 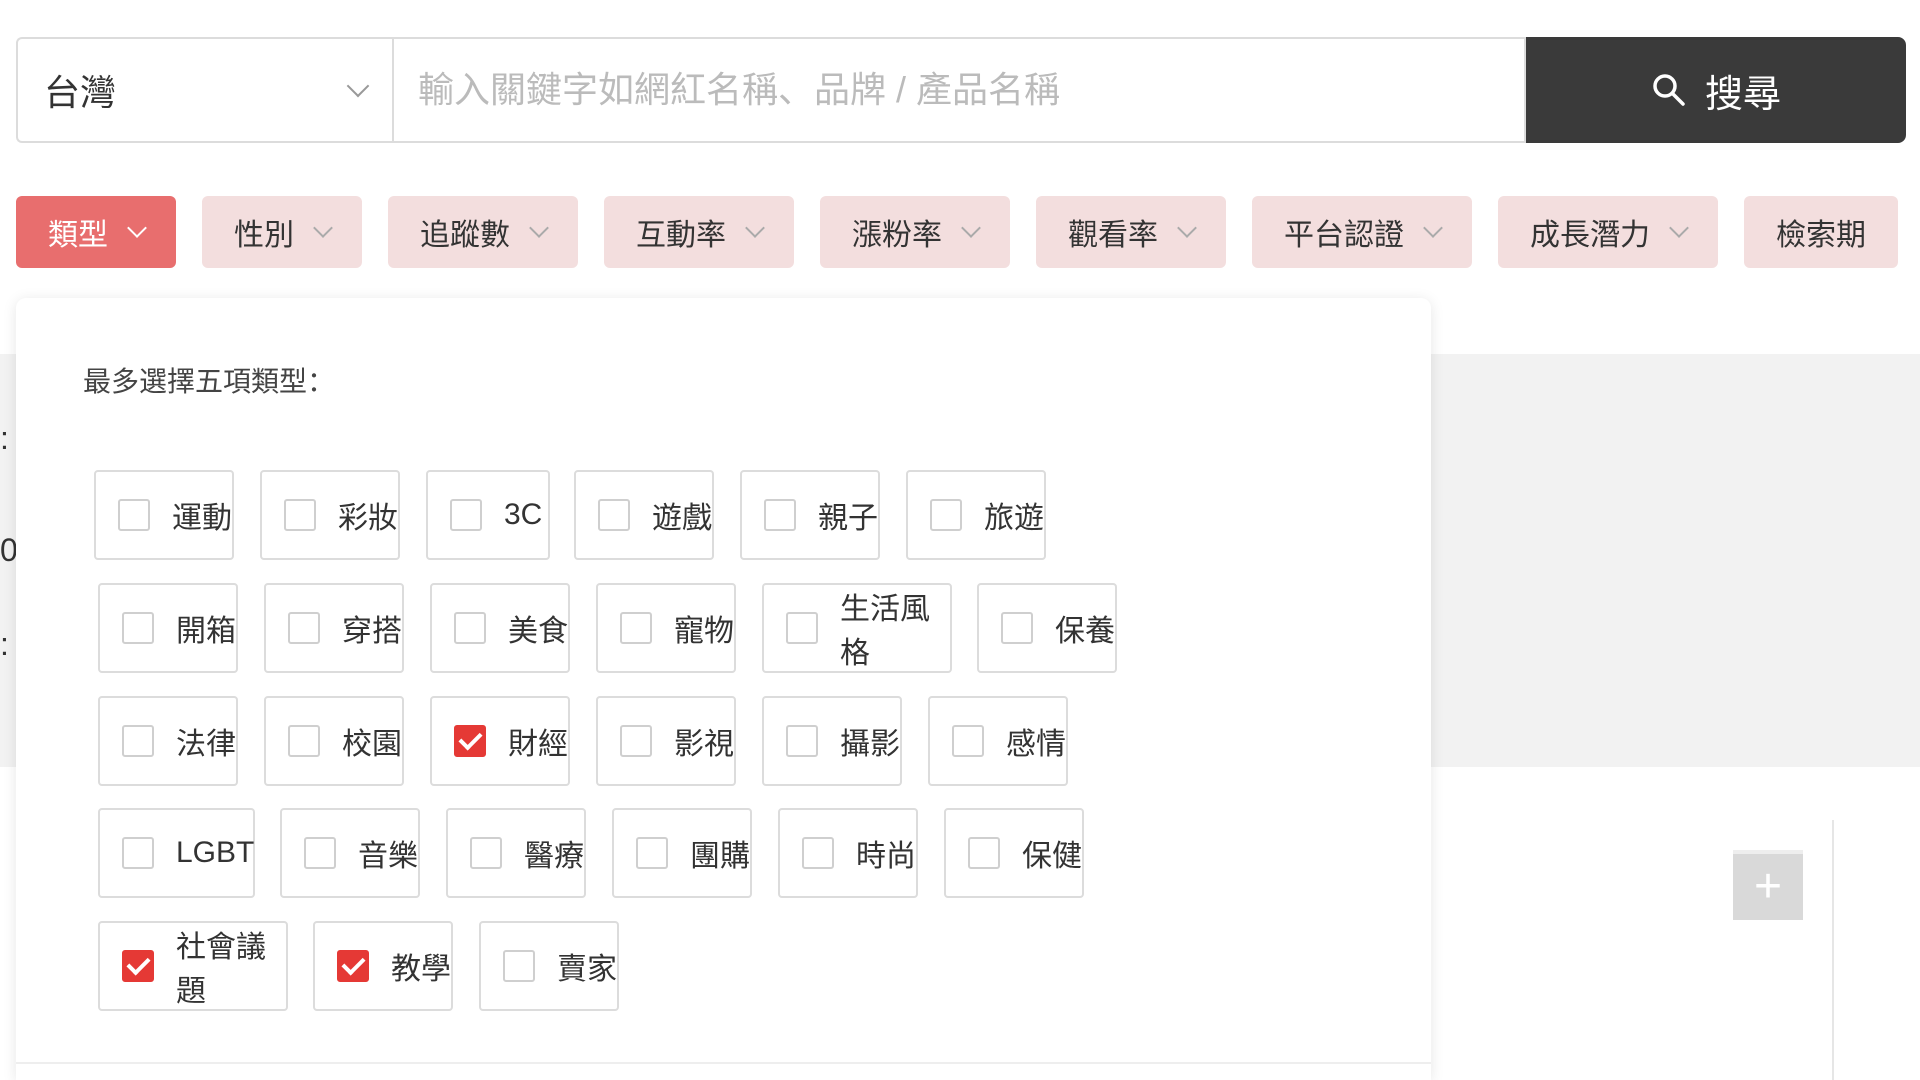 What do you see at coordinates (488, 515) in the screenshot?
I see `category-option: 3C` at bounding box center [488, 515].